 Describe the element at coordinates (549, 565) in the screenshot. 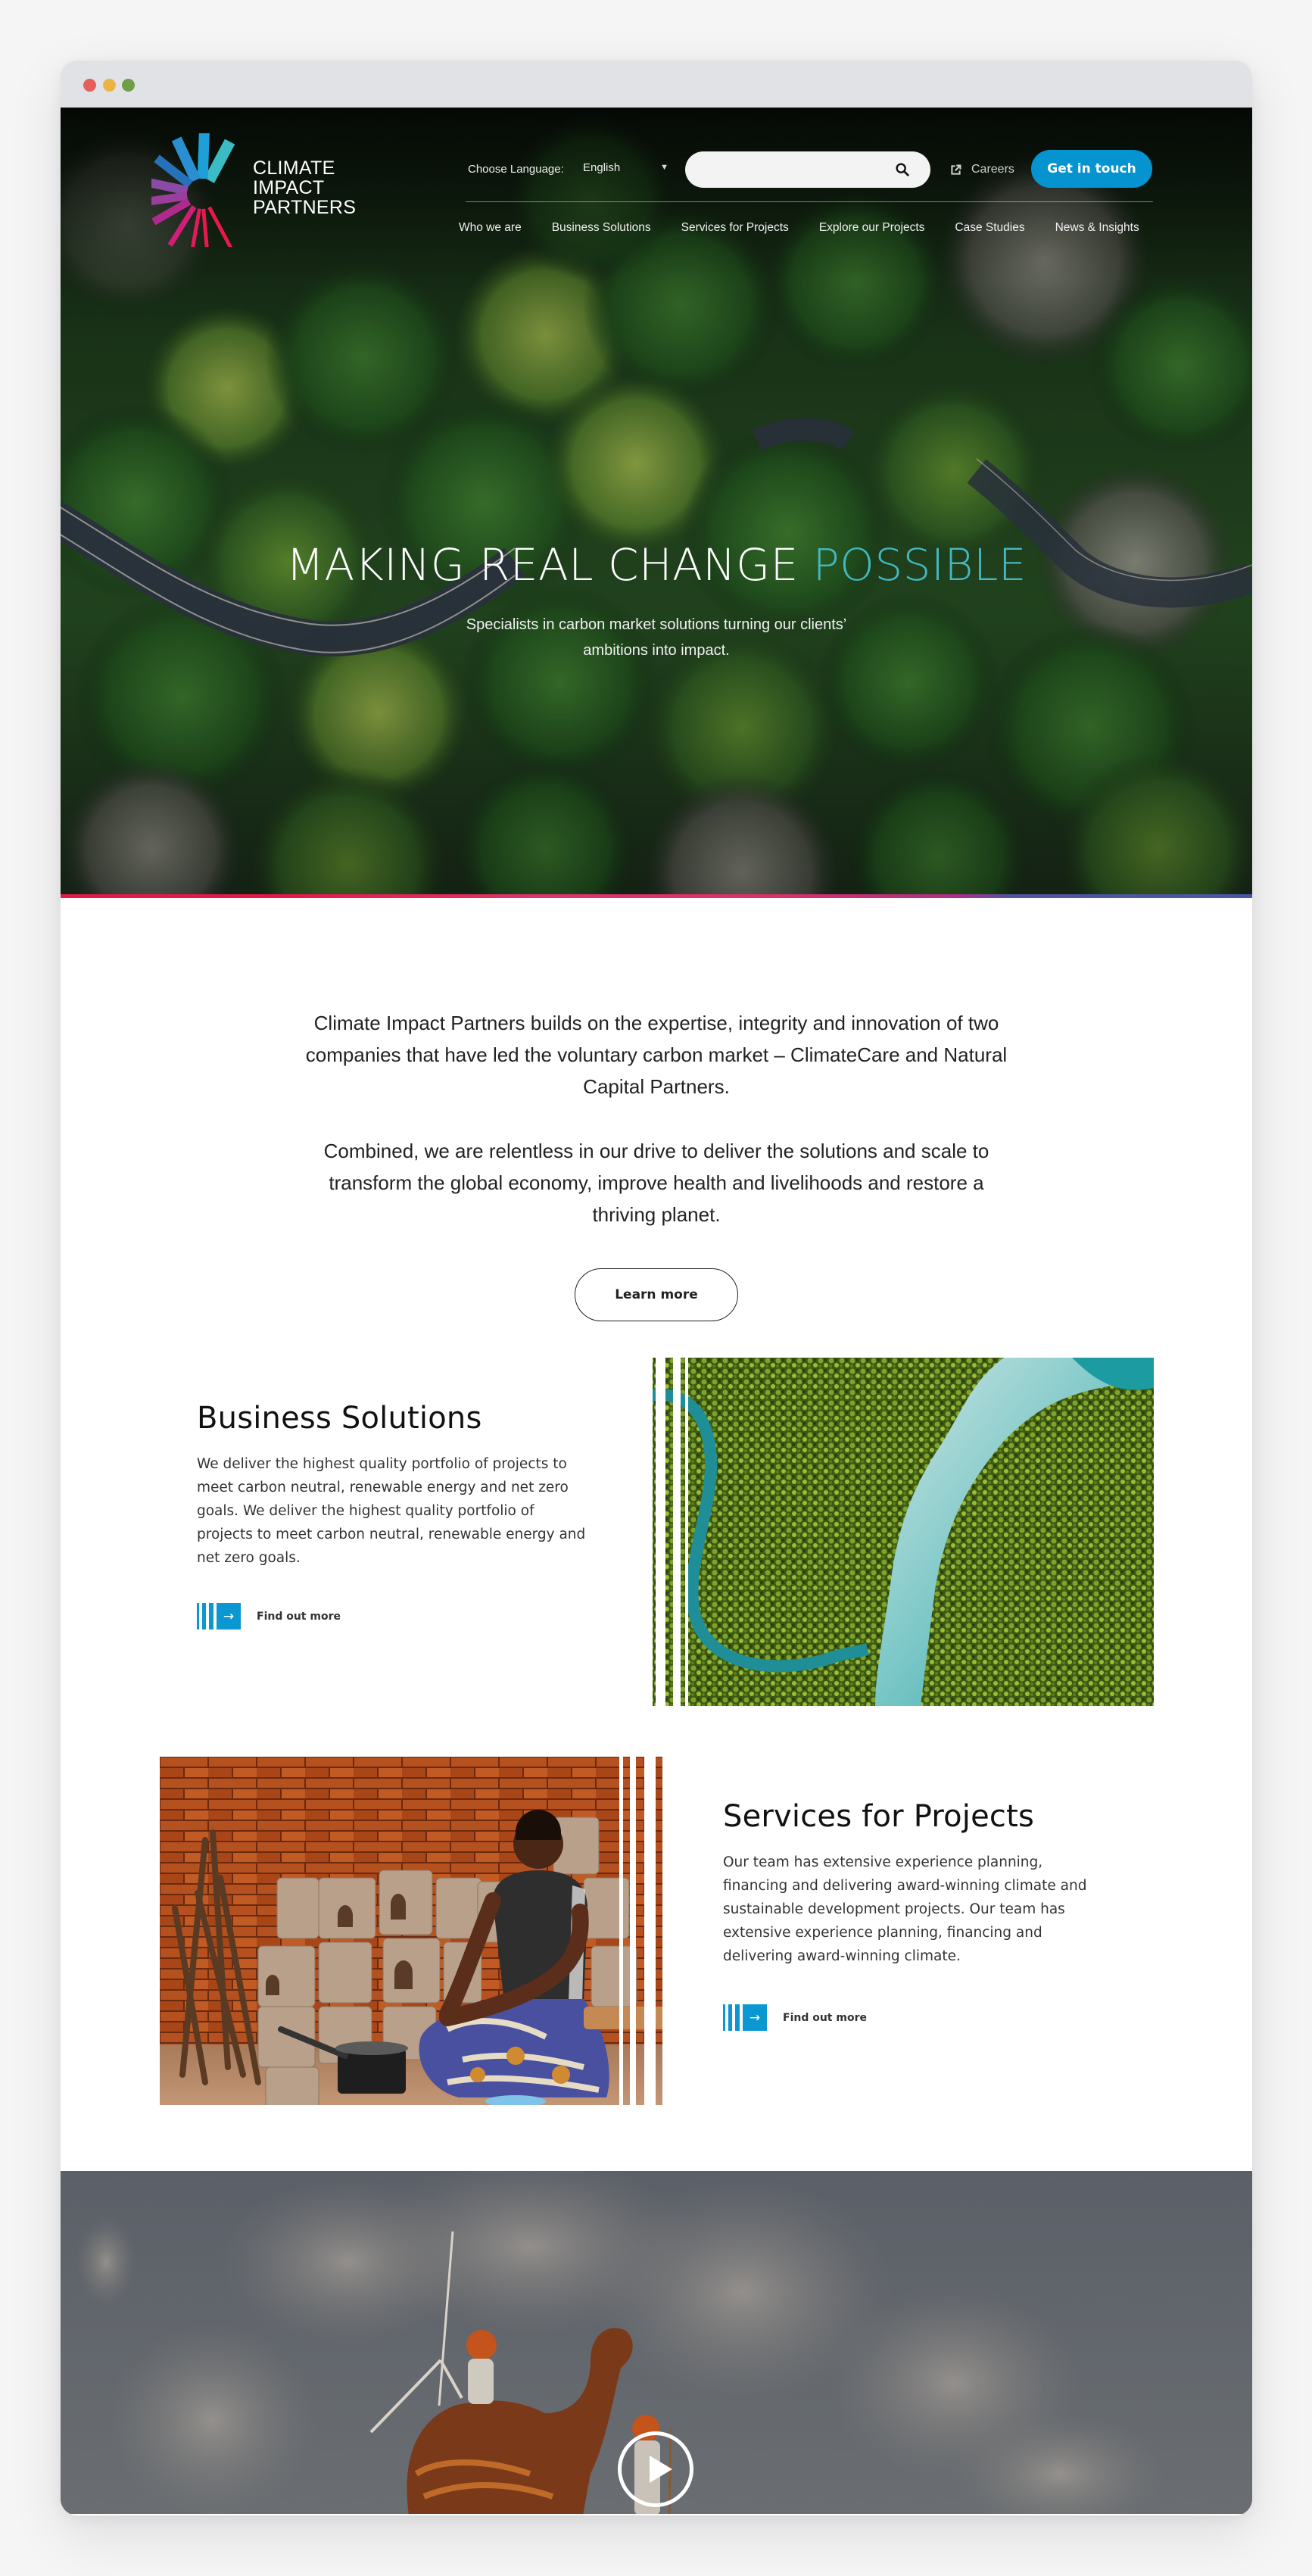

I see `hero-title-main: MAKING REAL CHANGE` at that location.